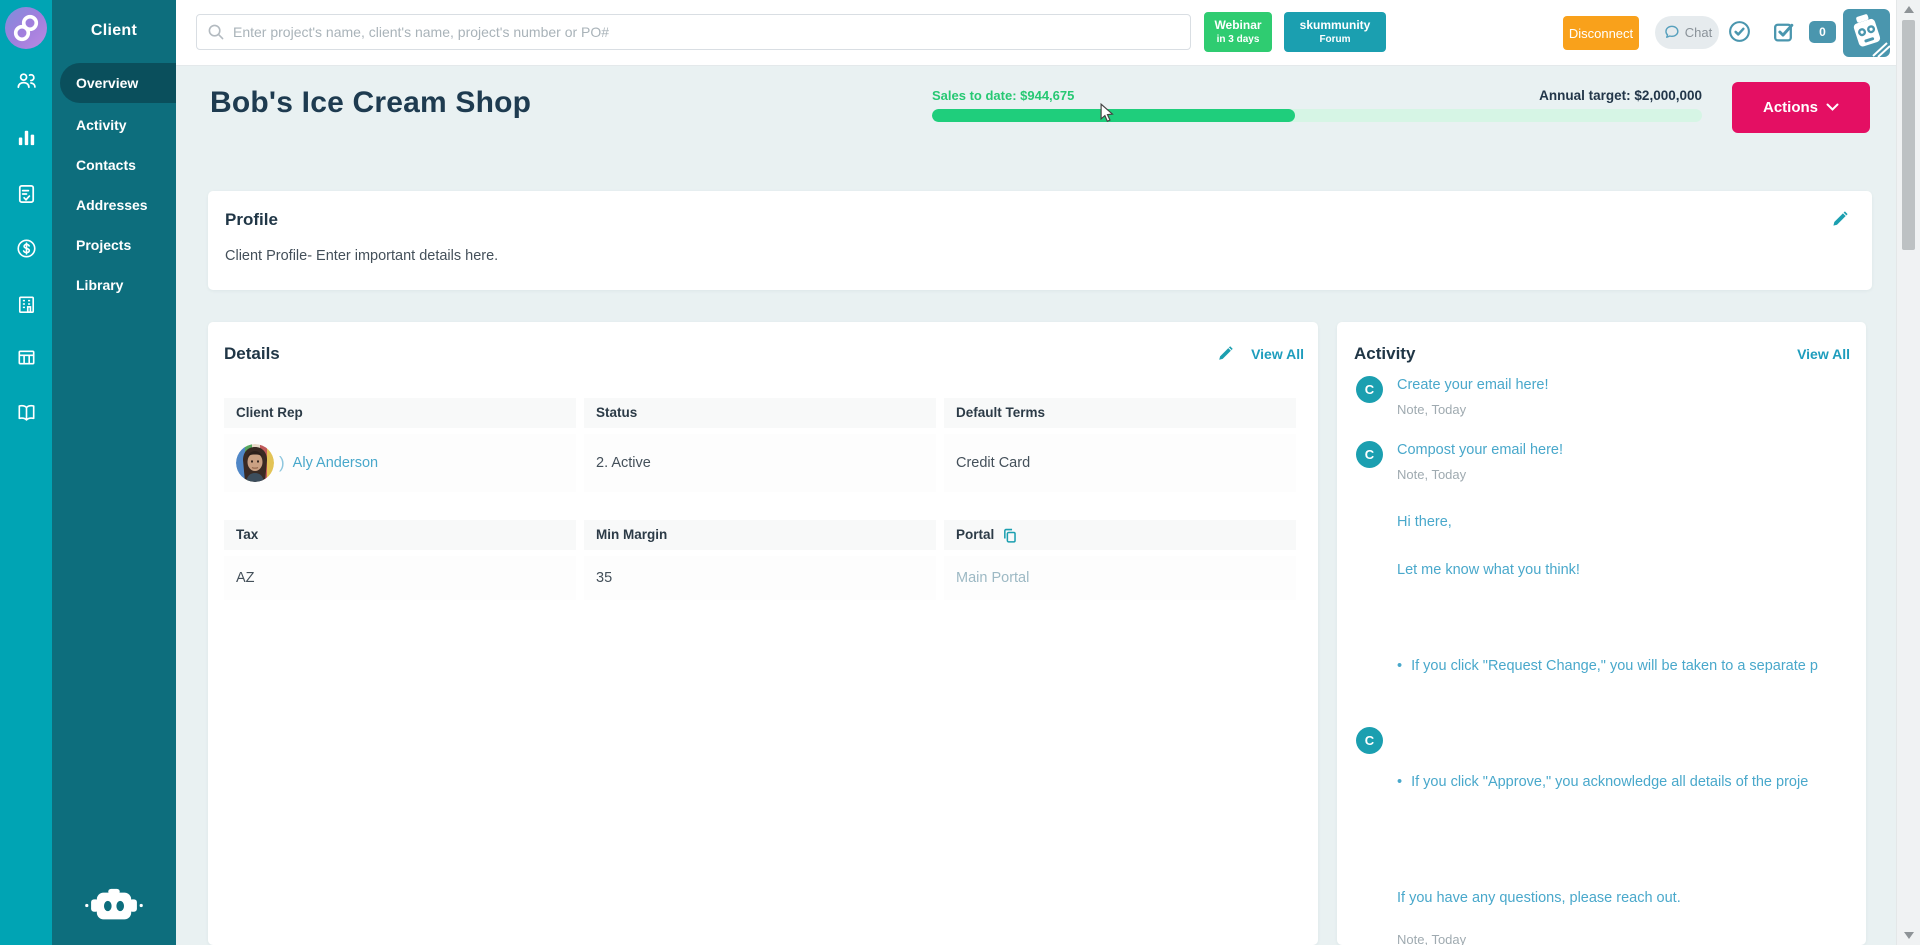  Describe the element at coordinates (216, 32) in the screenshot. I see `search-icon` at that location.